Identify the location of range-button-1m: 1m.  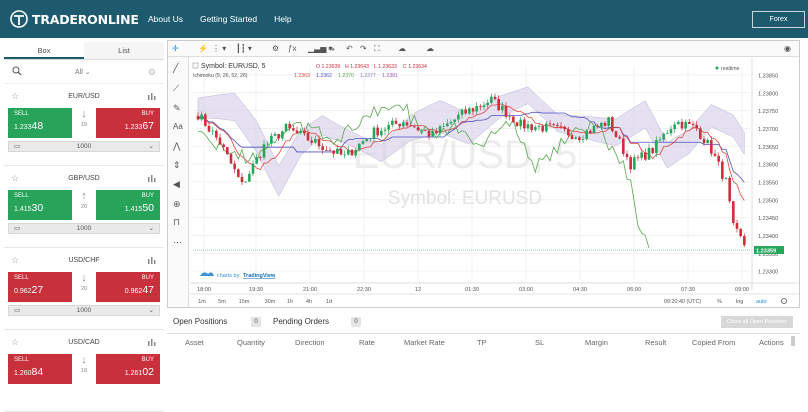
(202, 302).